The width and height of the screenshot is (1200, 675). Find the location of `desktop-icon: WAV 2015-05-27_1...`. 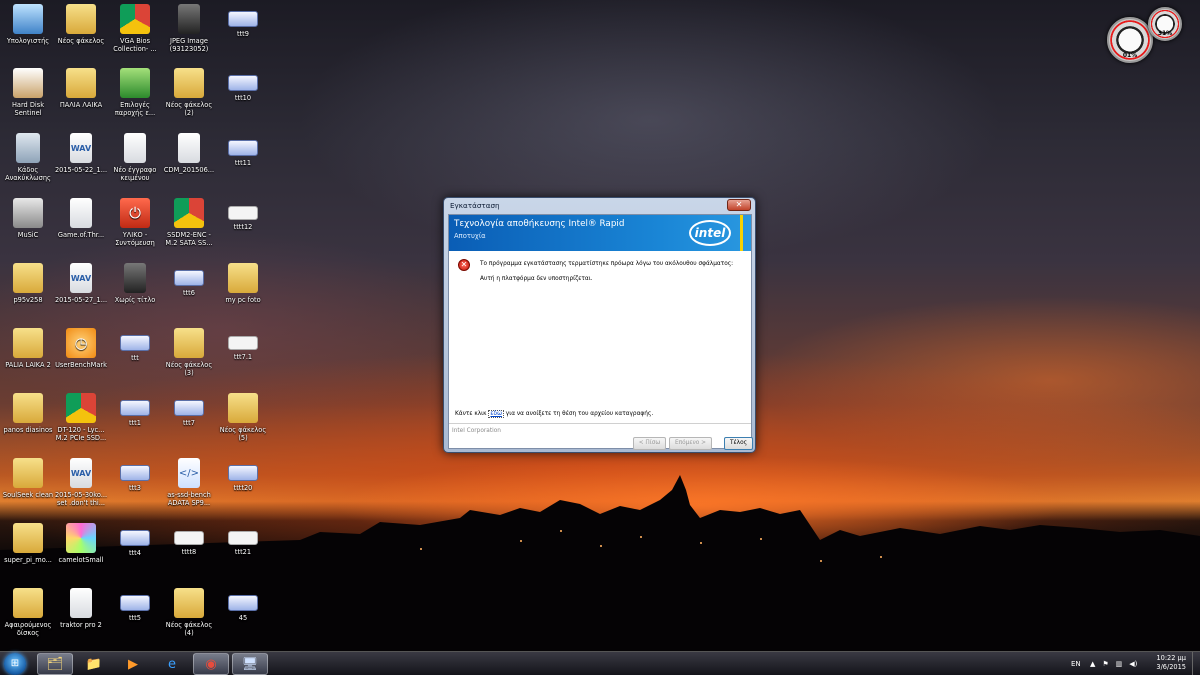

desktop-icon: WAV 2015-05-27_1... is located at coordinates (81, 283).